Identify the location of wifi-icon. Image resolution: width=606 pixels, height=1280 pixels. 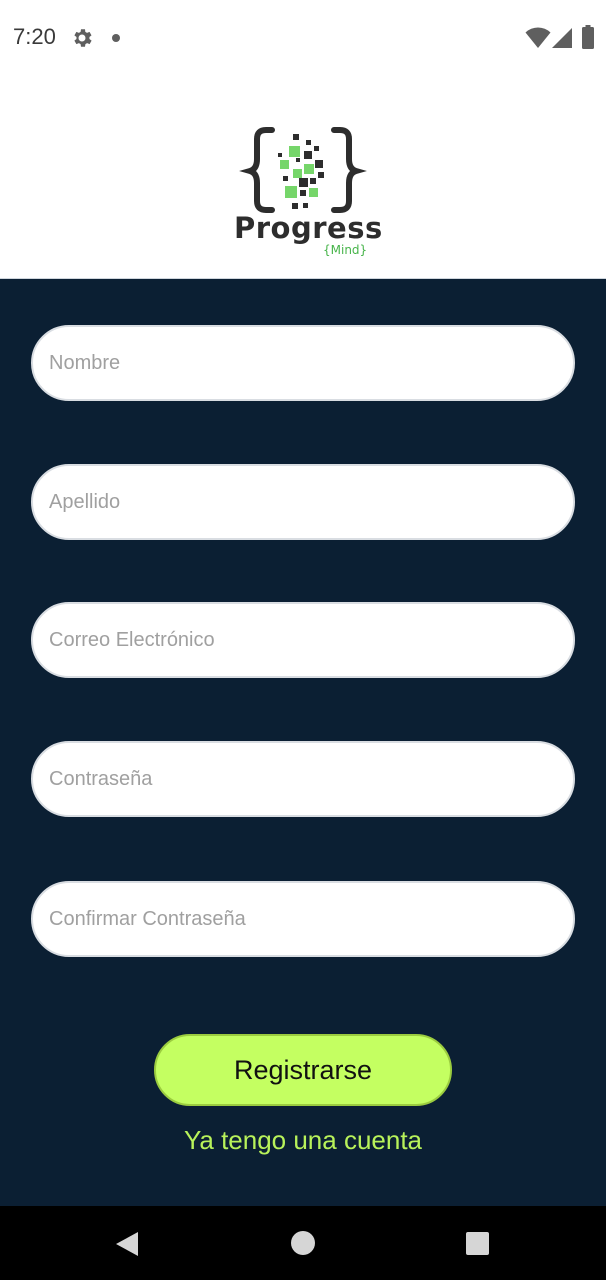
(538, 37).